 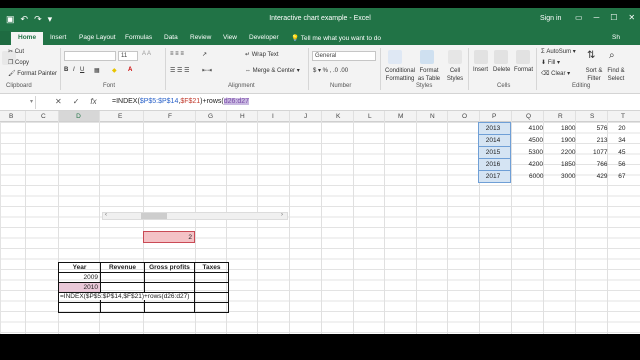 What do you see at coordinates (592, 116) in the screenshot?
I see `column-header: S` at bounding box center [592, 116].